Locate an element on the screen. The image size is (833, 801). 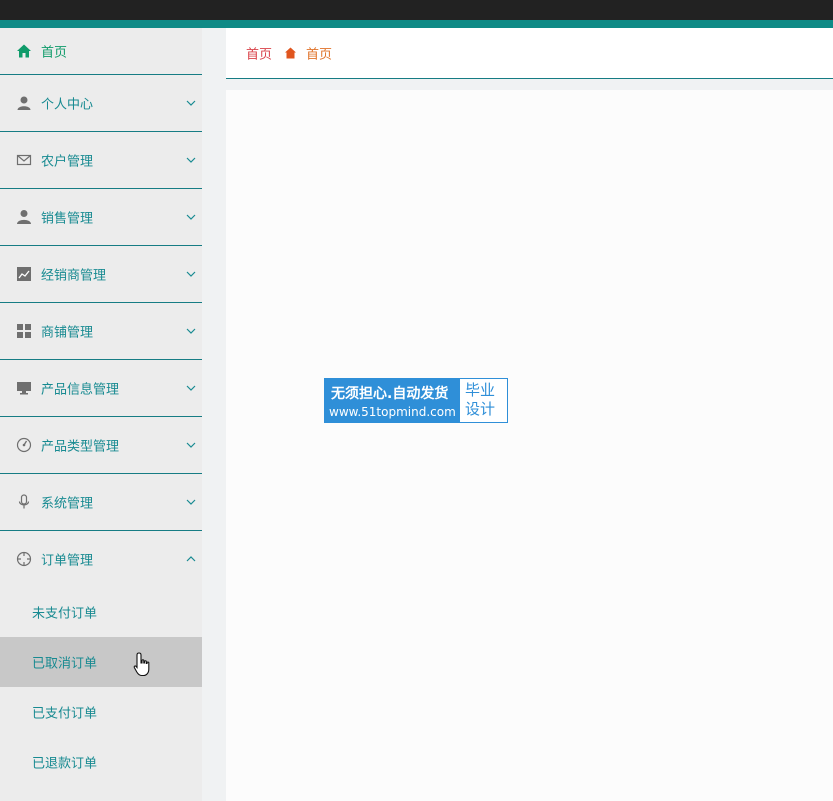
sidebar-item-label: 首页 is located at coordinates (54, 53).